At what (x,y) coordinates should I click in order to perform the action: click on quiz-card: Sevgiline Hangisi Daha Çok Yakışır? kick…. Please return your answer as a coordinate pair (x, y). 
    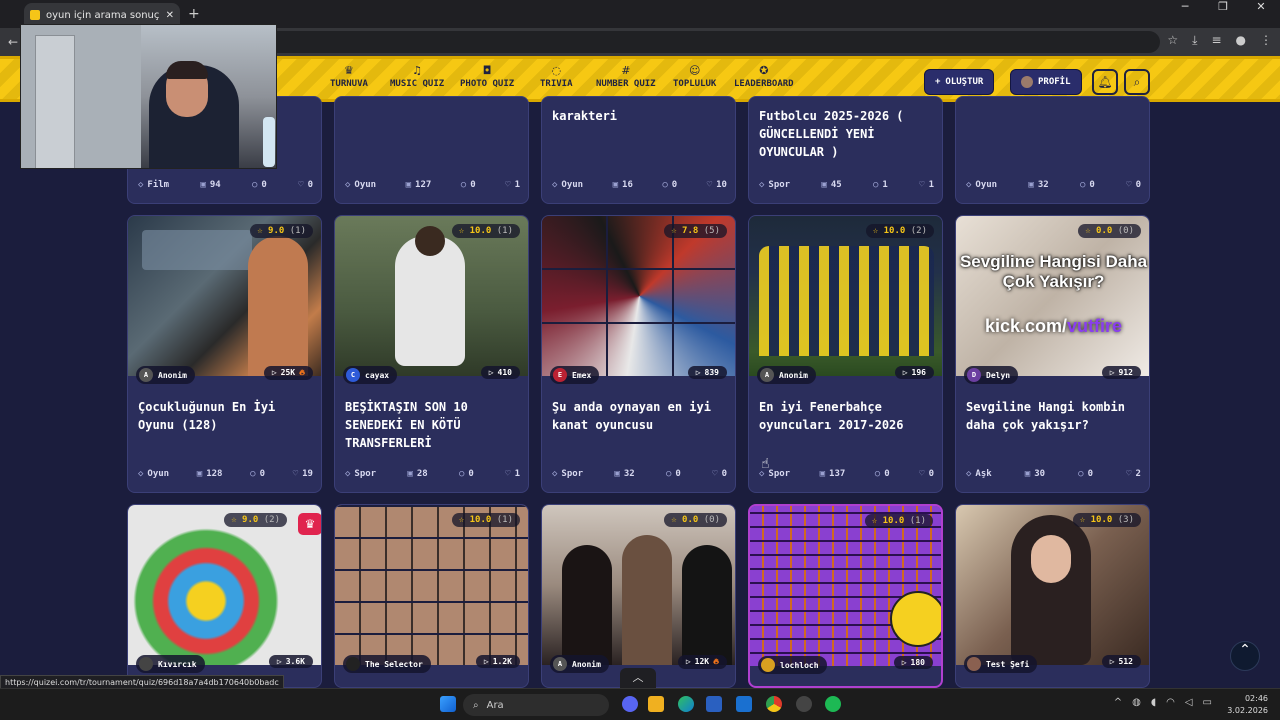
    Looking at the image, I should click on (1052, 354).